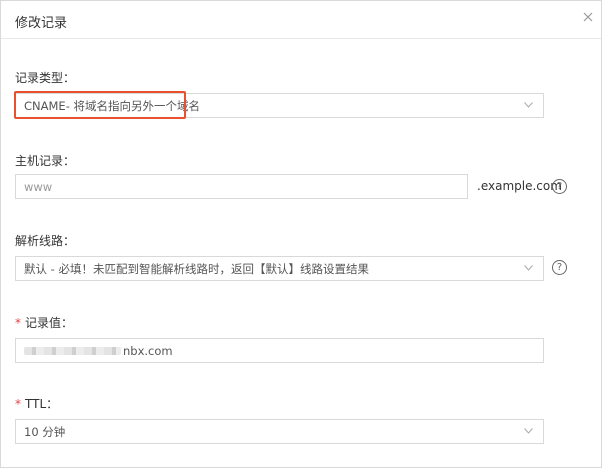  I want to click on record-type-value: CNAME- 将域名指向另外一个域名, so click(112, 105).